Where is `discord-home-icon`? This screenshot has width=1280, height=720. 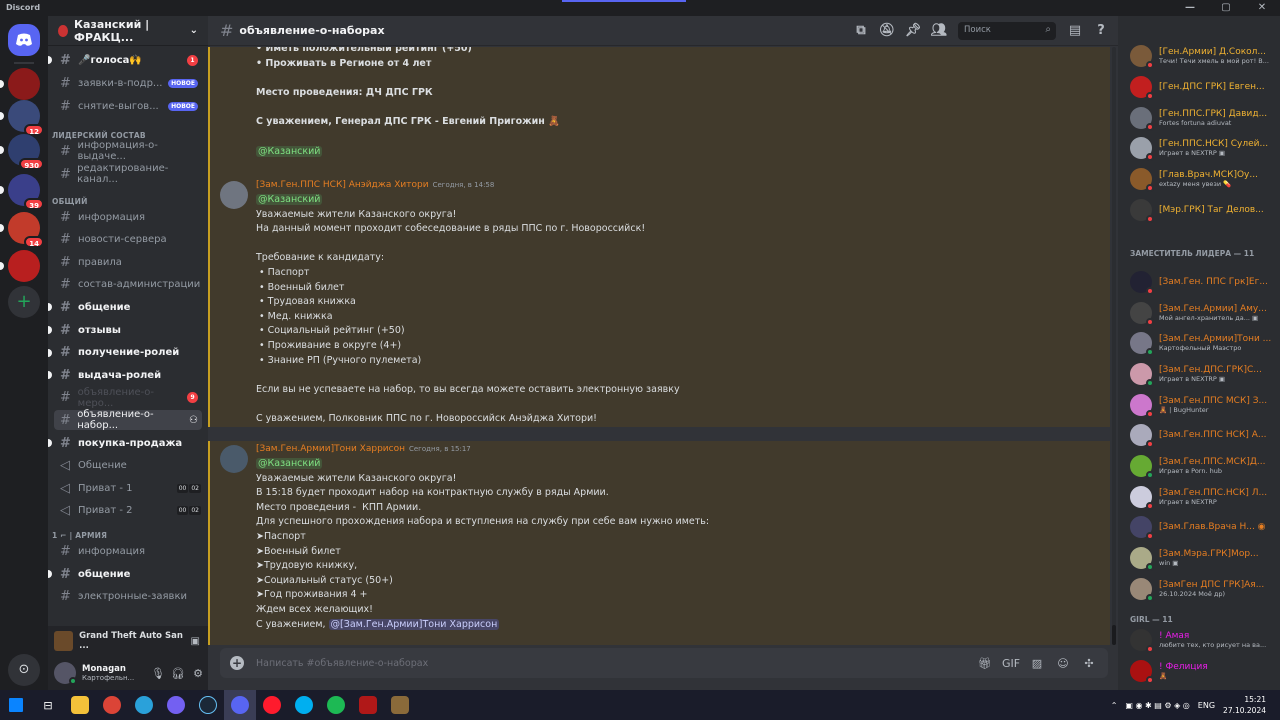
discord-home-icon is located at coordinates (24, 40).